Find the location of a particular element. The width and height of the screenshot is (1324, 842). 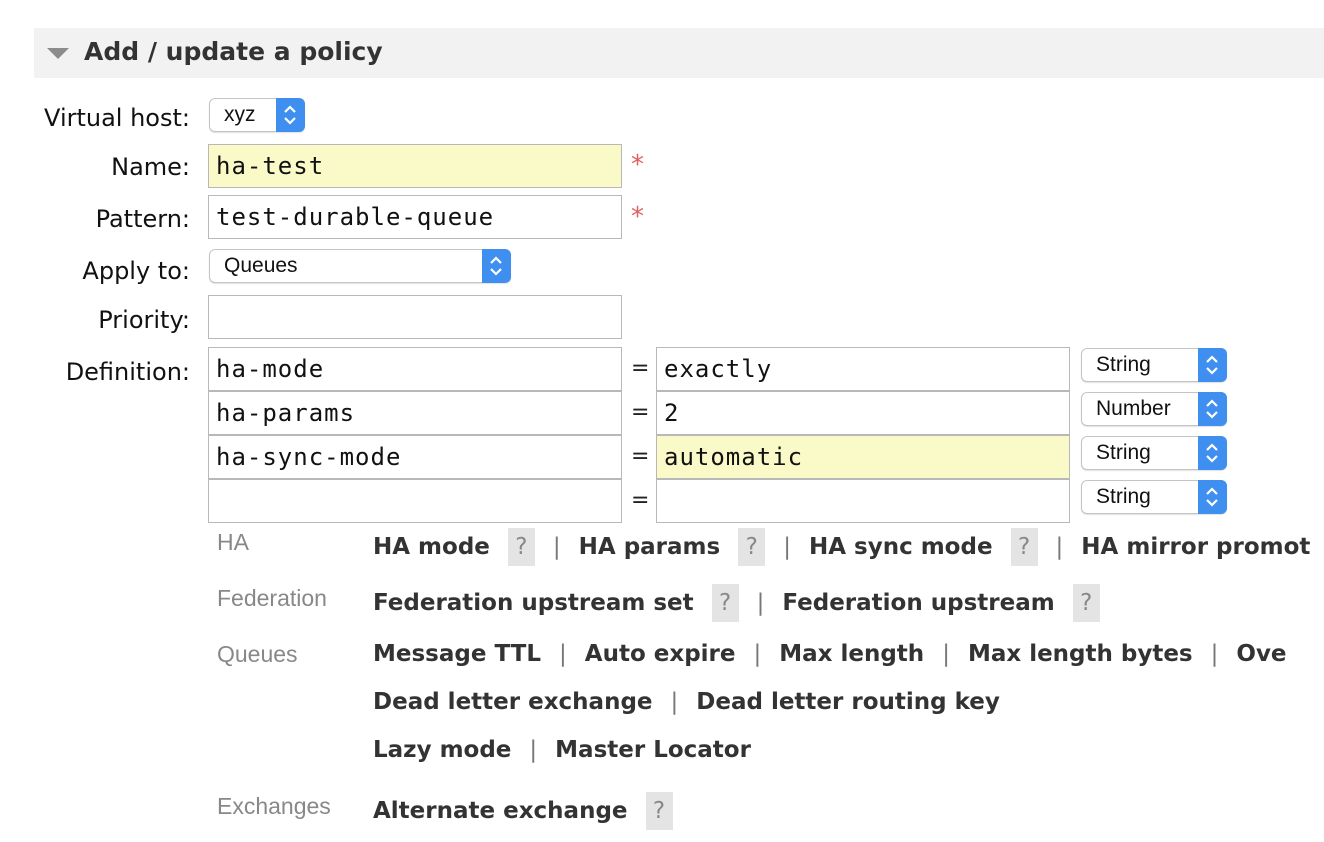

help-link-dead-letter-routing-key: Dead letter routing key is located at coordinates (848, 702).